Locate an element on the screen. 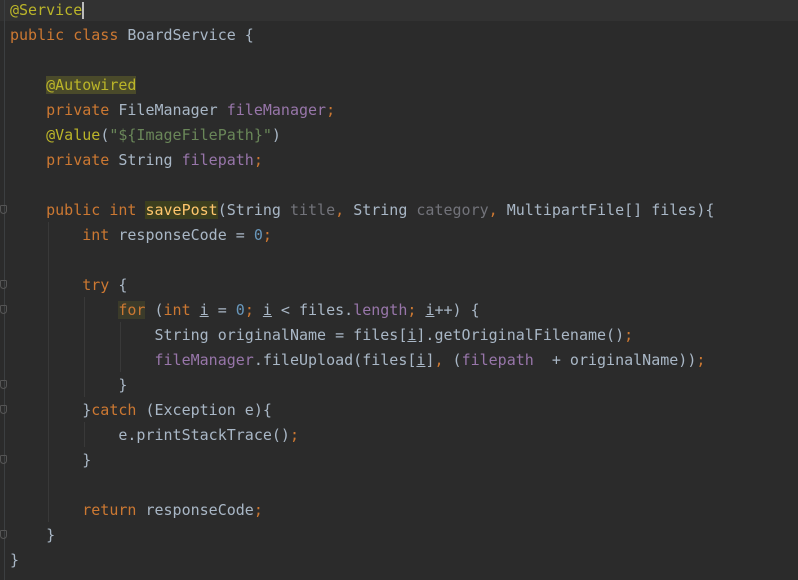 This screenshot has width=798, height=580. code-line-16: } is located at coordinates (68, 385).